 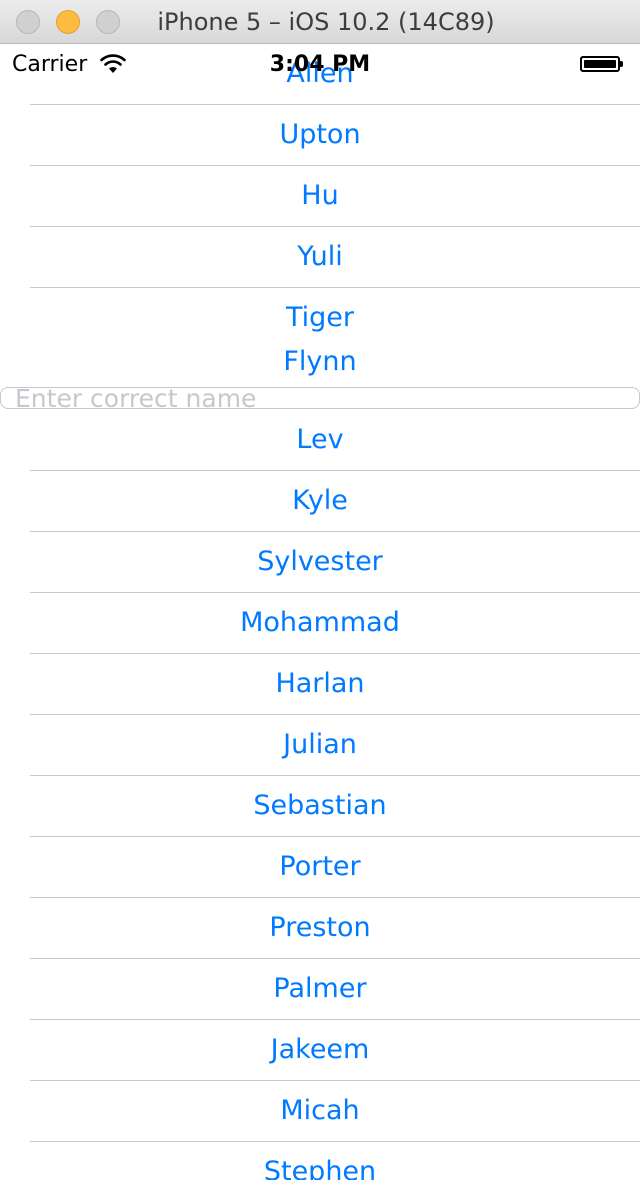 I want to click on status-bar: Carrier 3:04 PM, so click(x=320, y=64).